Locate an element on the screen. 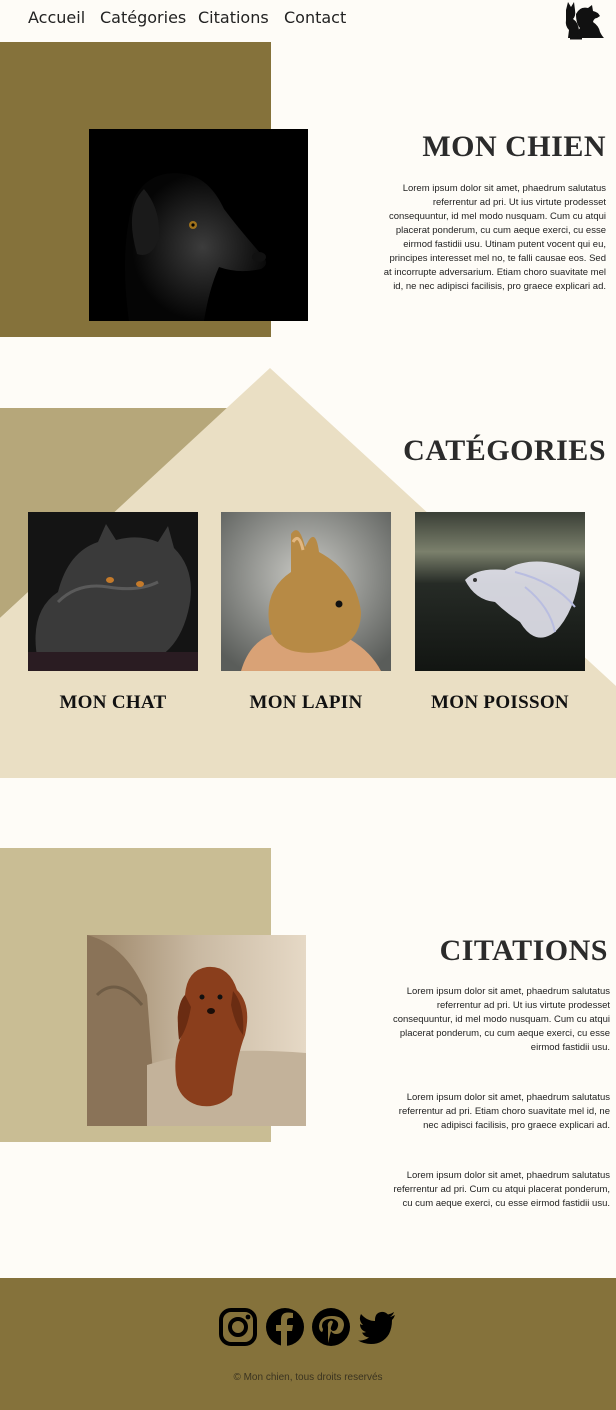  nav-contact: Contact is located at coordinates (315, 17).